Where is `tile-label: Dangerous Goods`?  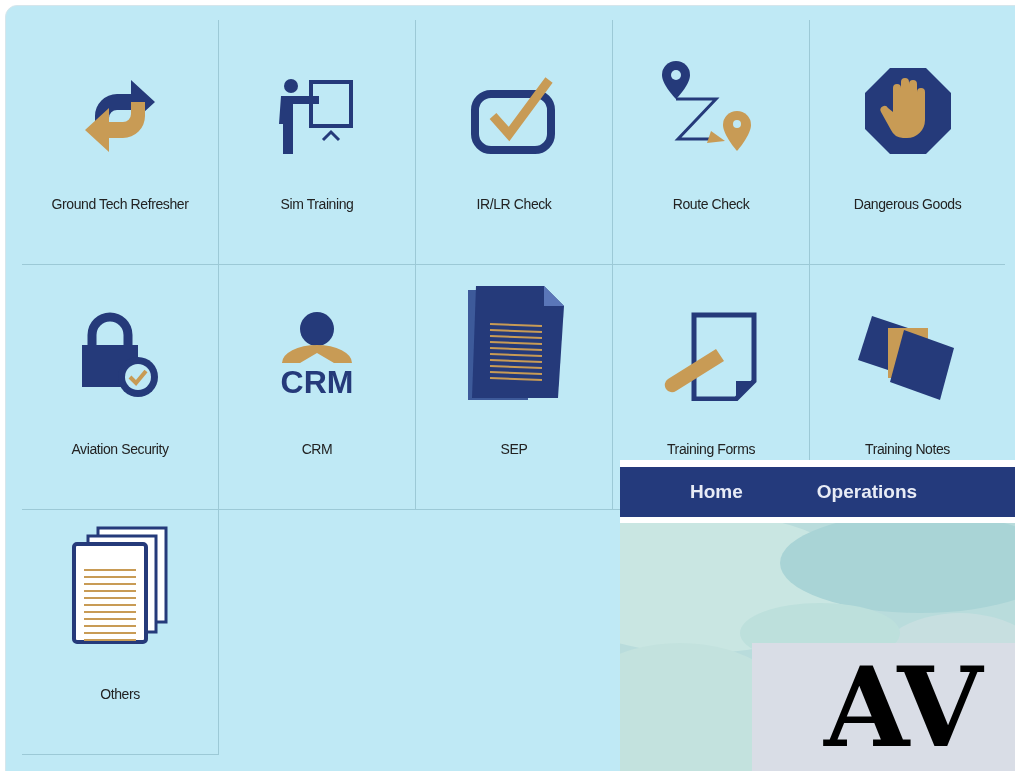
tile-label: Dangerous Goods is located at coordinates (907, 204).